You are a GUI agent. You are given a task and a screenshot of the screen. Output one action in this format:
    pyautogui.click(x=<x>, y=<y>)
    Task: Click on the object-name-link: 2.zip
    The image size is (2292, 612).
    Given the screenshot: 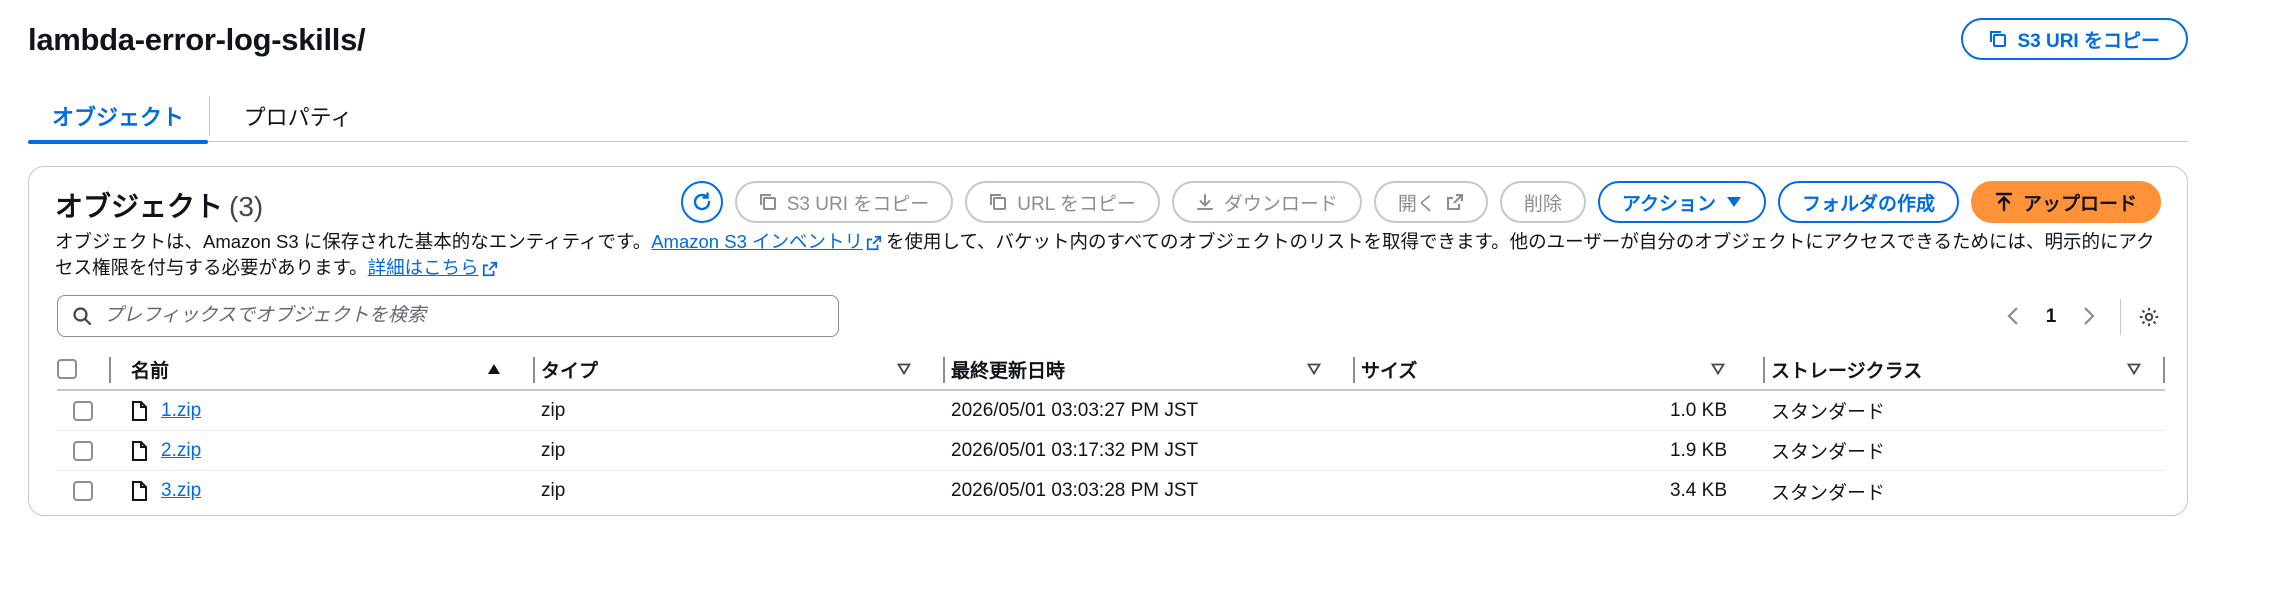 What is the action you would take?
    pyautogui.click(x=181, y=451)
    